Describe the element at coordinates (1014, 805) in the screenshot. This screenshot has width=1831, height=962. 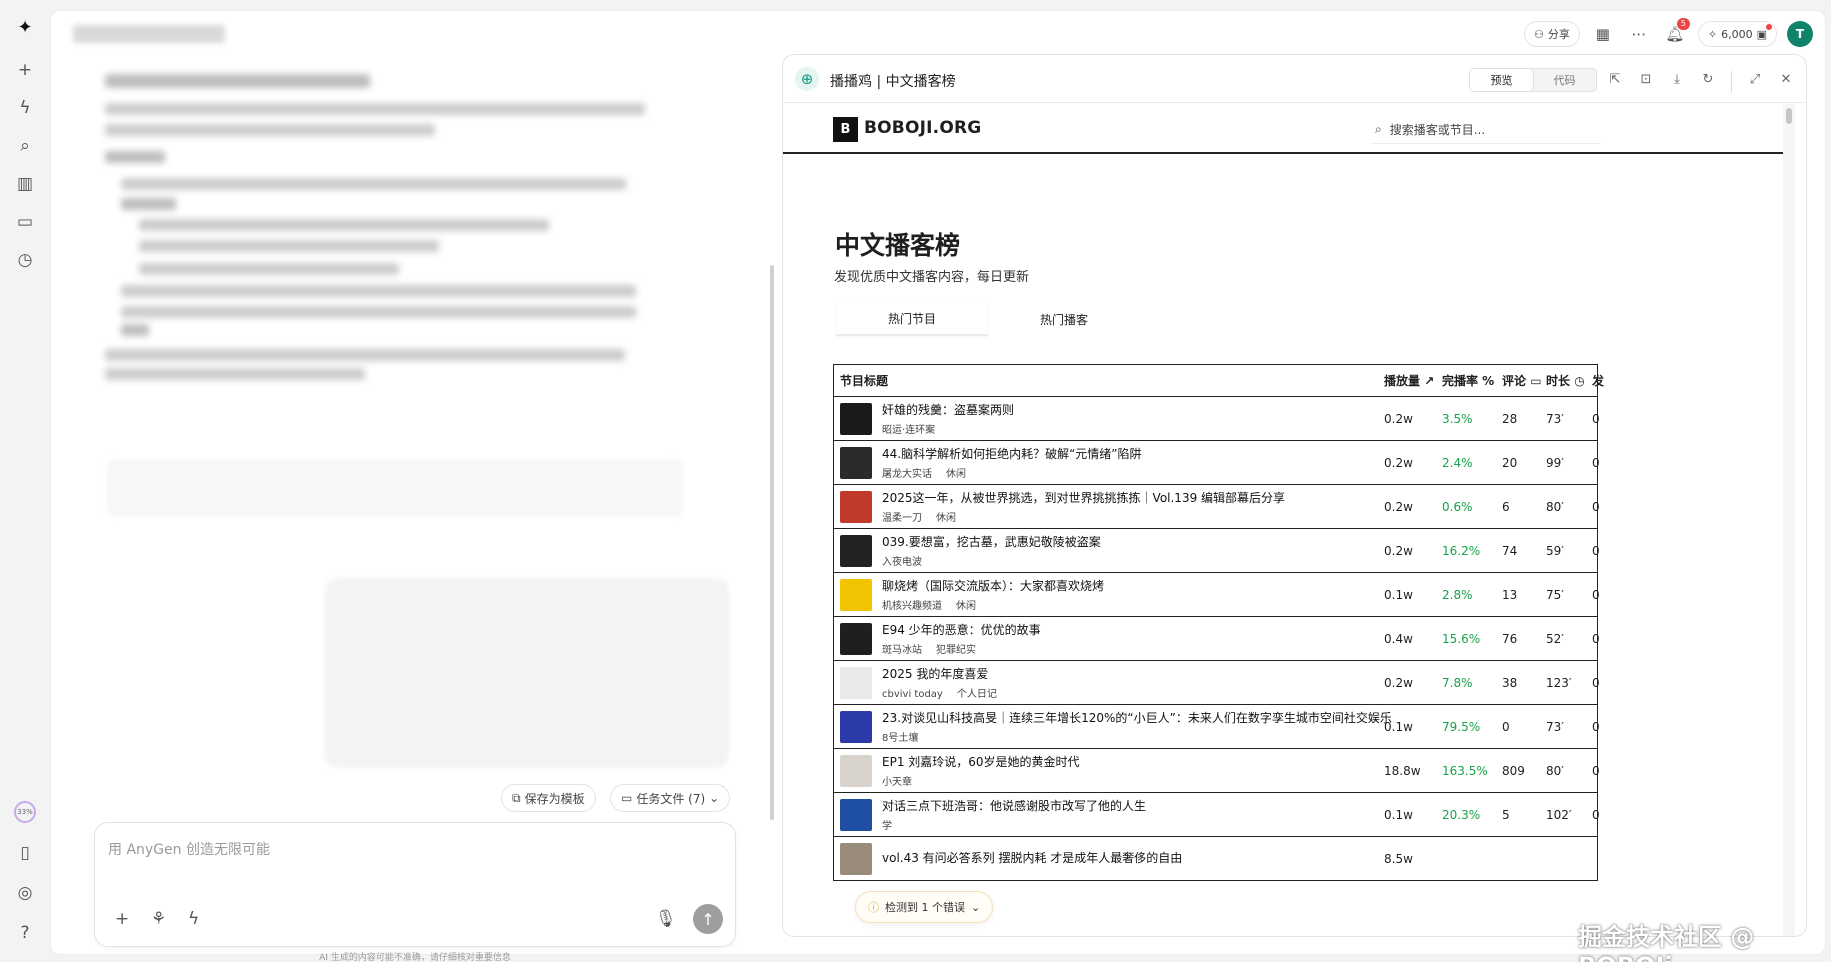
I see `episode-title: 对话三点下班浩哥：他说感谢股市改写了他的人生` at that location.